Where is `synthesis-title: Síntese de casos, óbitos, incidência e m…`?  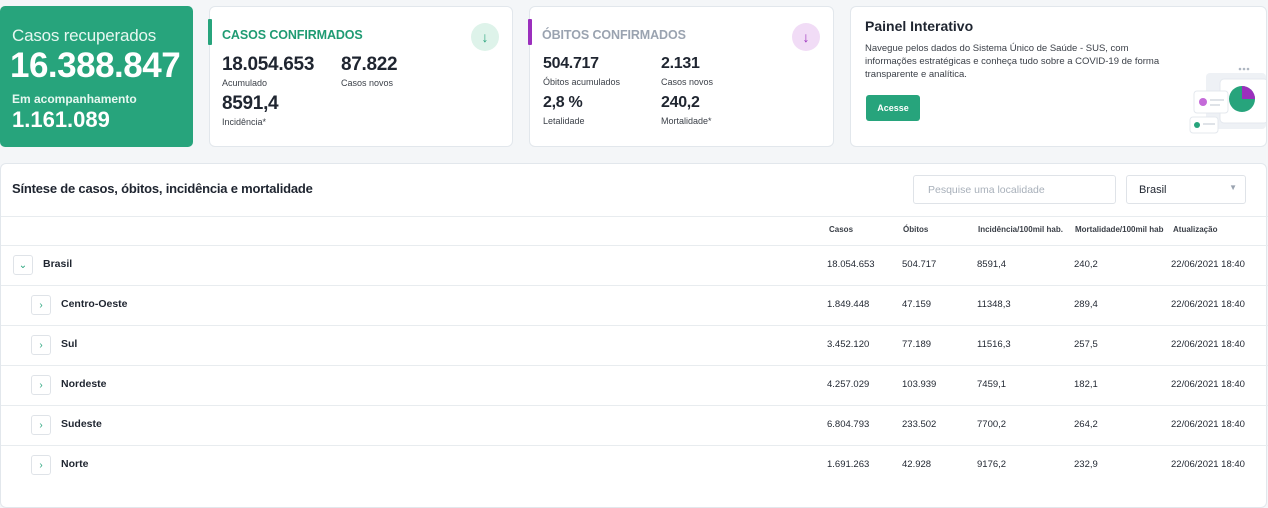
synthesis-title: Síntese de casos, óbitos, incidência e m… is located at coordinates (162, 188).